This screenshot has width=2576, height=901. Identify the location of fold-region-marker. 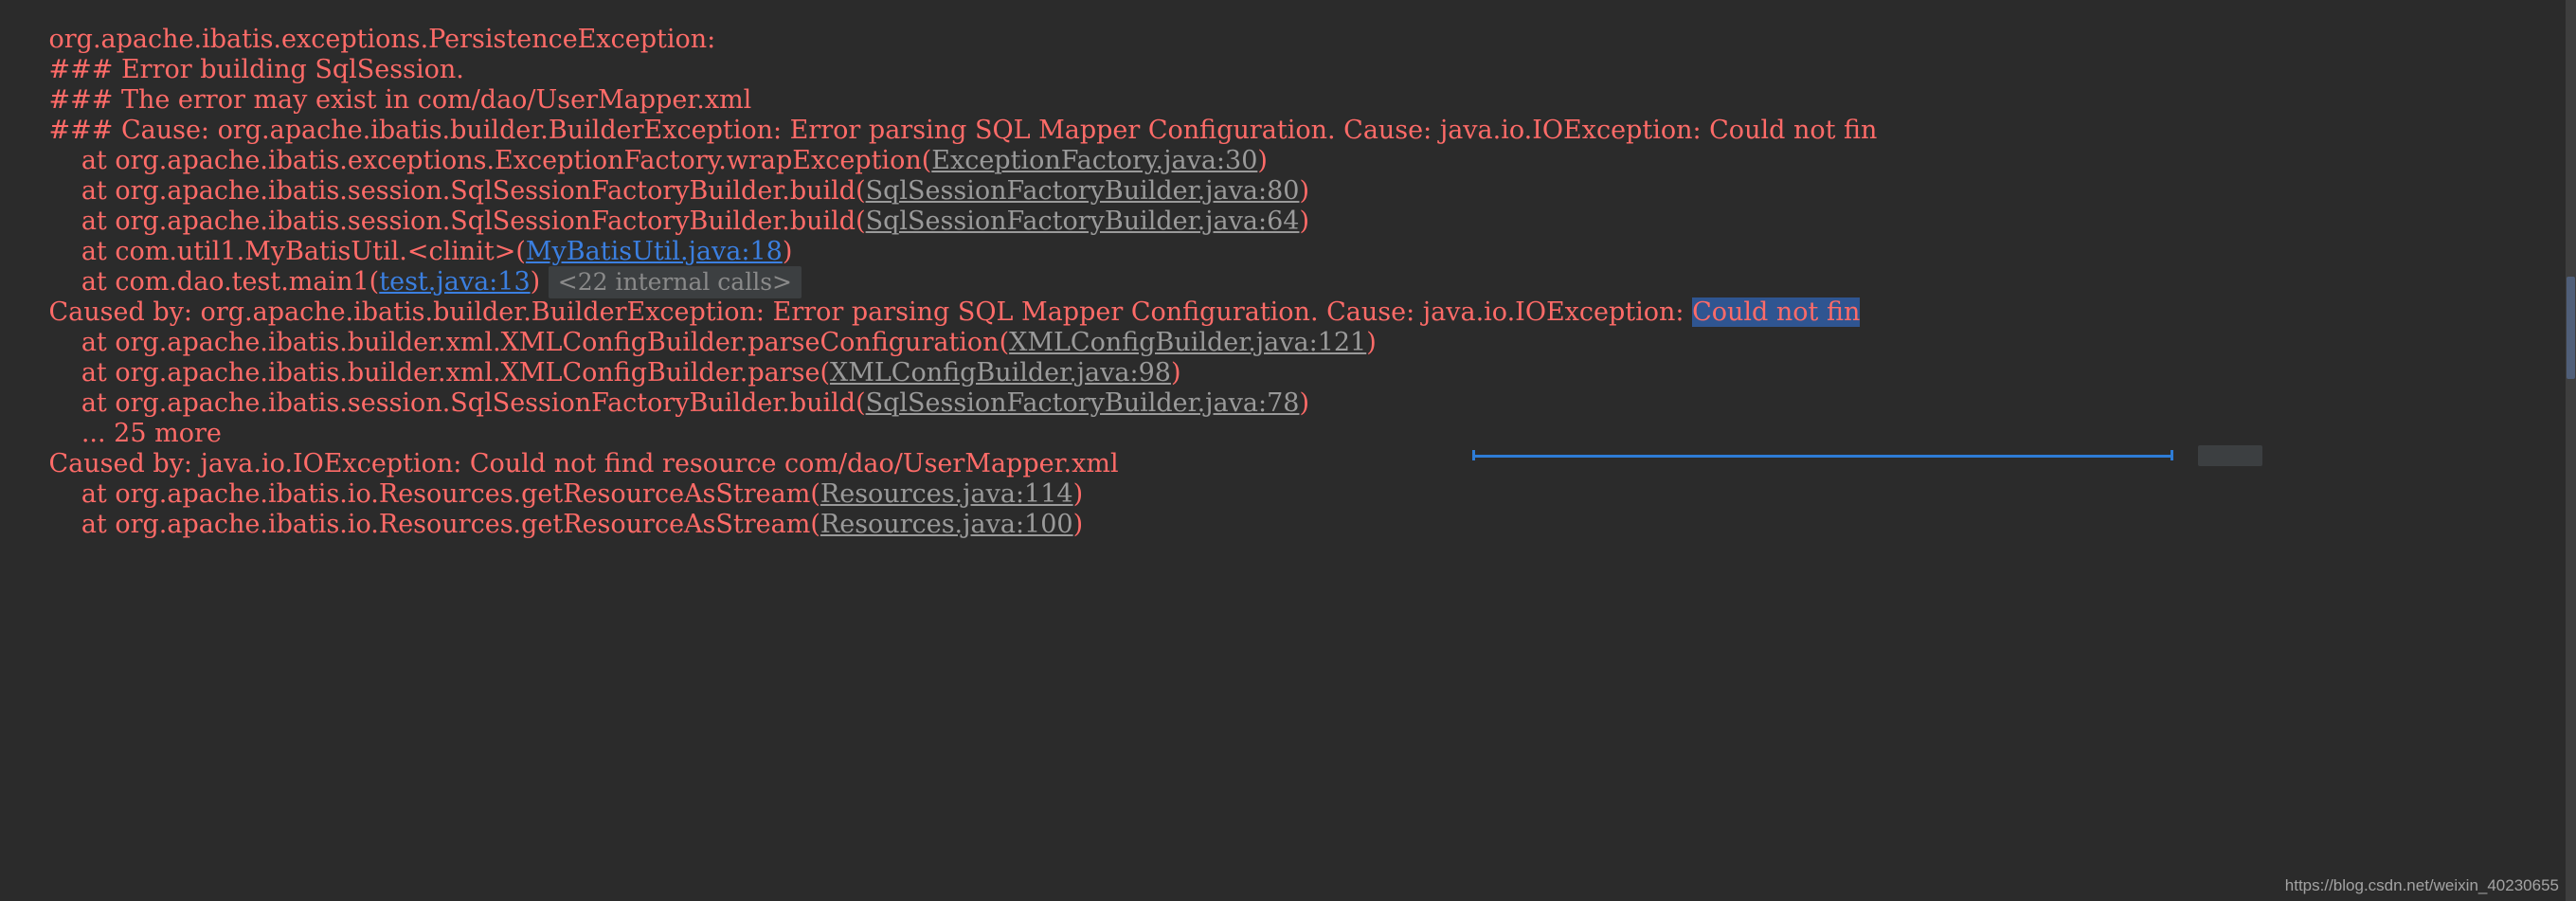
(1822, 455).